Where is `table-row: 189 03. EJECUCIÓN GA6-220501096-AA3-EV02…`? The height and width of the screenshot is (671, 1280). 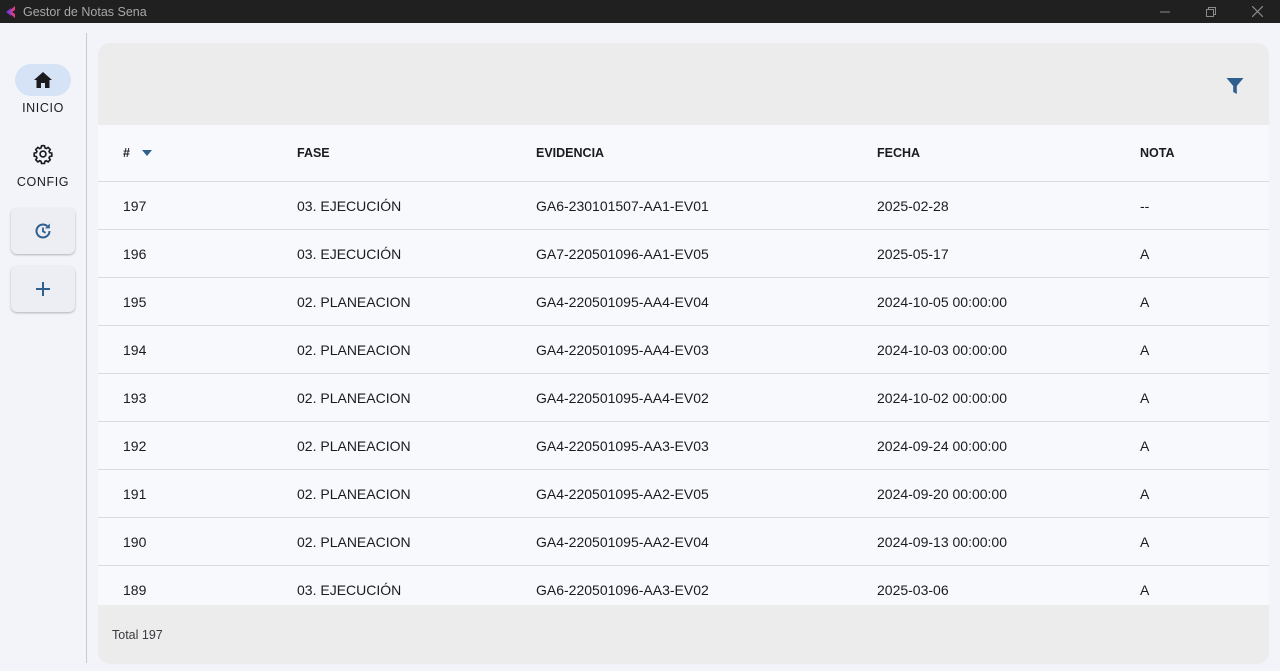
table-row: 189 03. EJECUCIÓN GA6-220501096-AA3-EV02… is located at coordinates (683, 585).